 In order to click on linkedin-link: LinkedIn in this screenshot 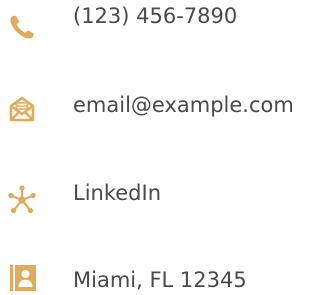, I will do `click(117, 193)`.